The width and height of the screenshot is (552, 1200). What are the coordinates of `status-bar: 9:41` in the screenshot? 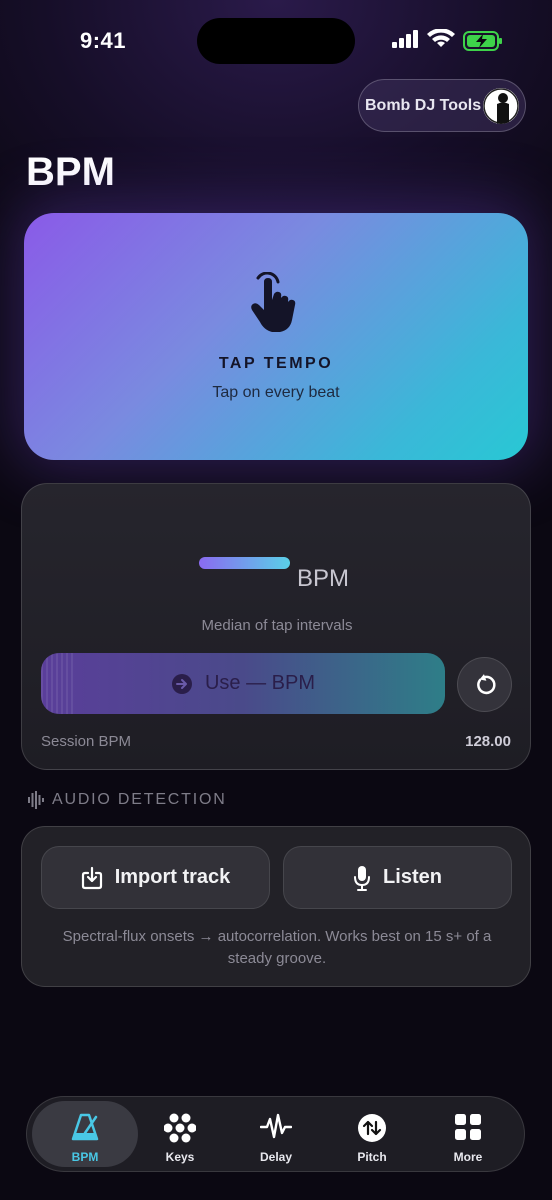 It's located at (276, 40).